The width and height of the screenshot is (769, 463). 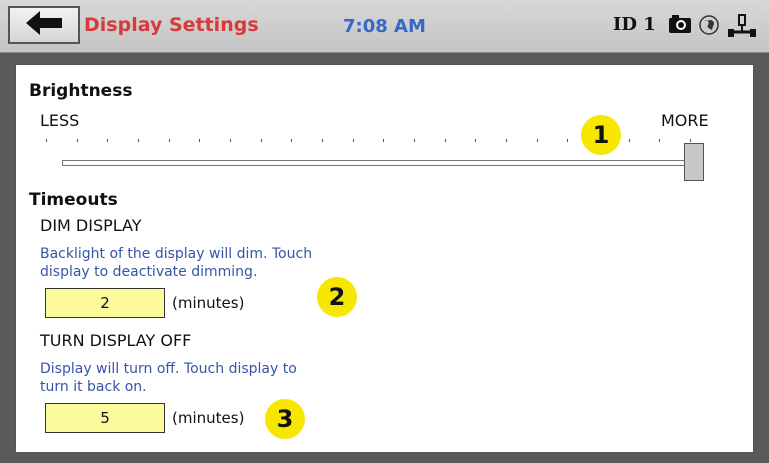 What do you see at coordinates (116, 340) in the screenshot?
I see `turn-display-off-label: TURN DISPLAY OFF` at bounding box center [116, 340].